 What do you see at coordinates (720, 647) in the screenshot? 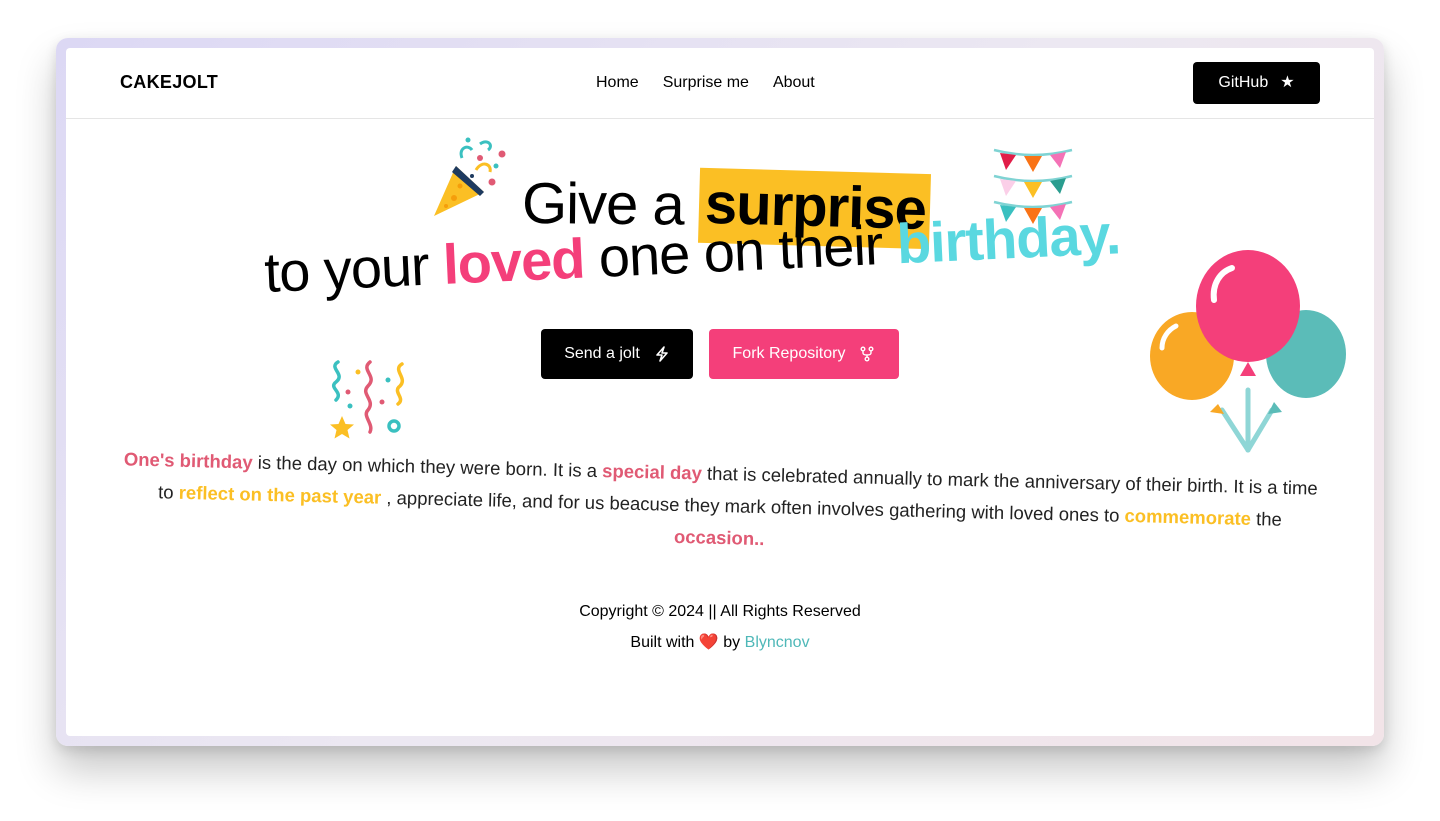
I see `built-with-line: Built with ❤️ by Blyncnov` at bounding box center [720, 647].